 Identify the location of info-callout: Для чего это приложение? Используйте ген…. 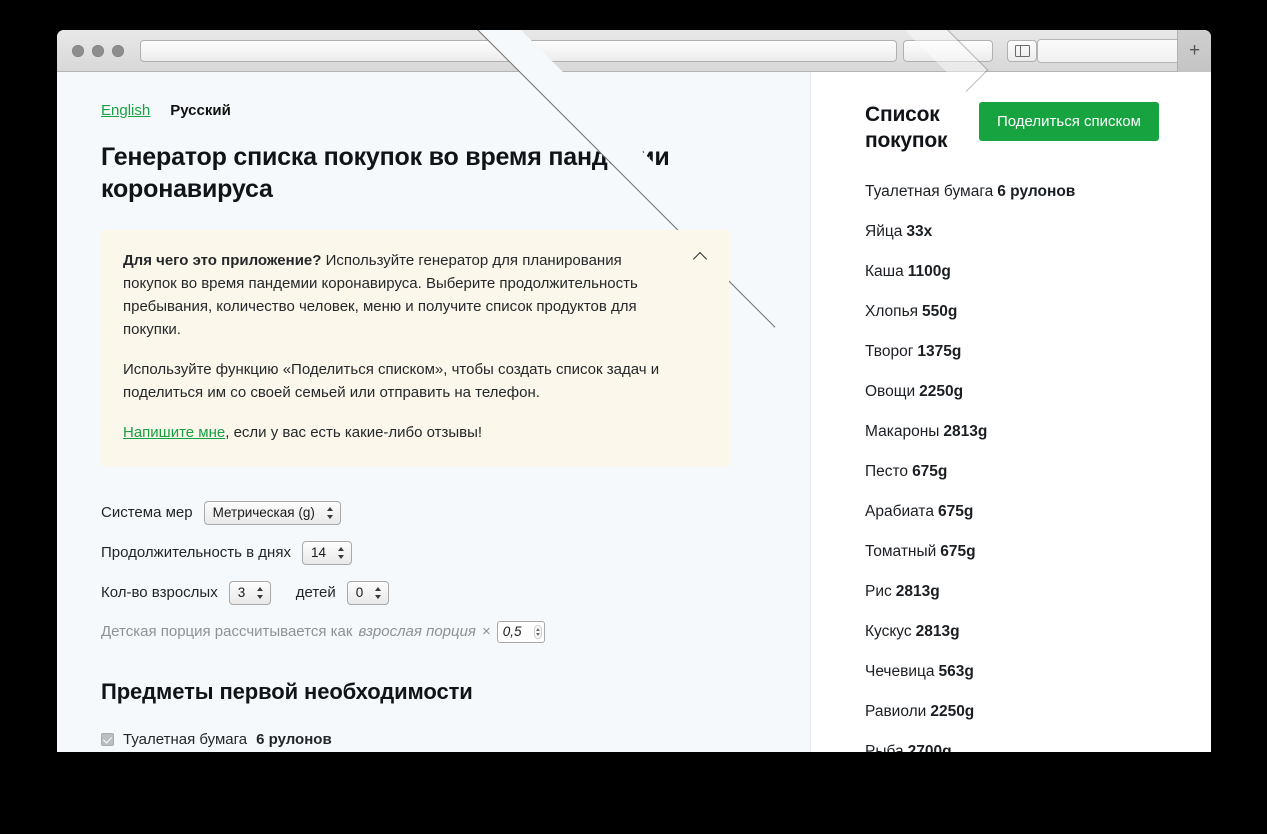
(415, 348).